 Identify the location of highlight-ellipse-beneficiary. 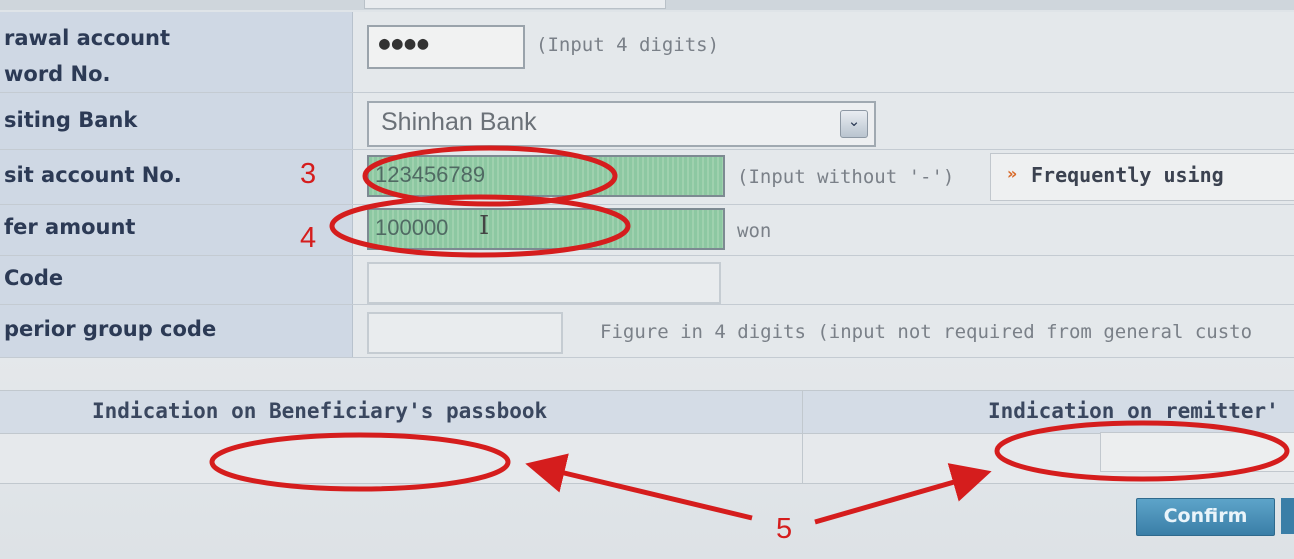
(360, 462).